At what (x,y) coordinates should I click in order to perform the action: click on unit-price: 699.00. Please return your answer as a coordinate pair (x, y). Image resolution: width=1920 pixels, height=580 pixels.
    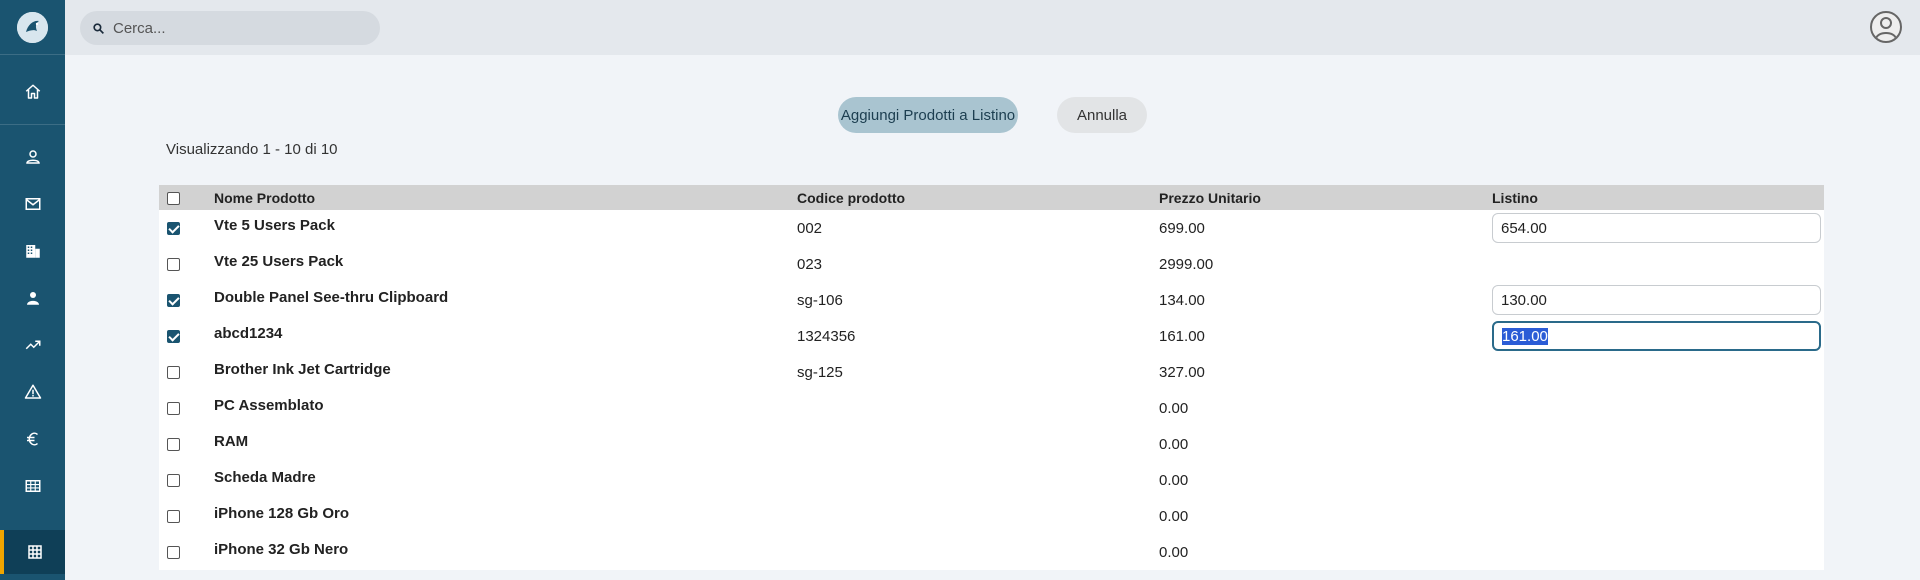
    Looking at the image, I should click on (1182, 228).